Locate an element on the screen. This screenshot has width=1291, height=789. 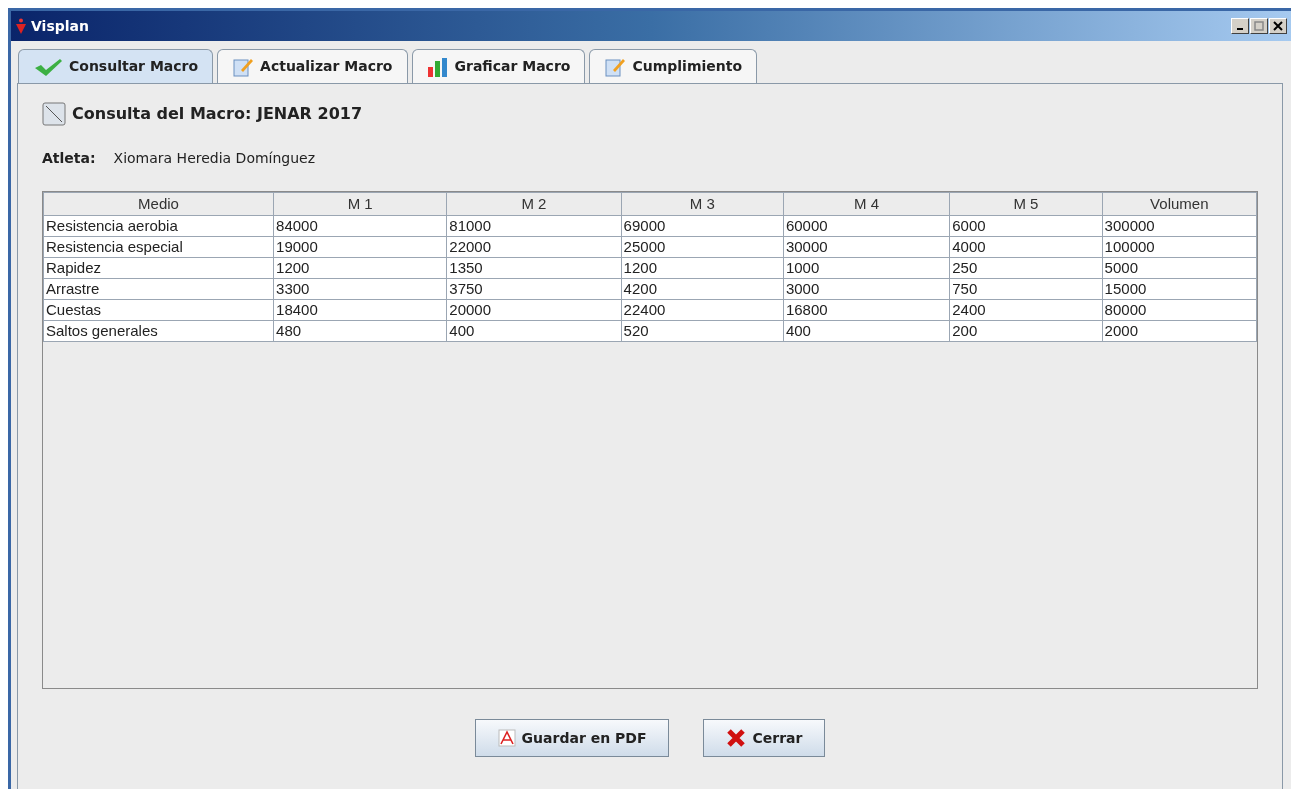
column-header: M 4 is located at coordinates (866, 204).